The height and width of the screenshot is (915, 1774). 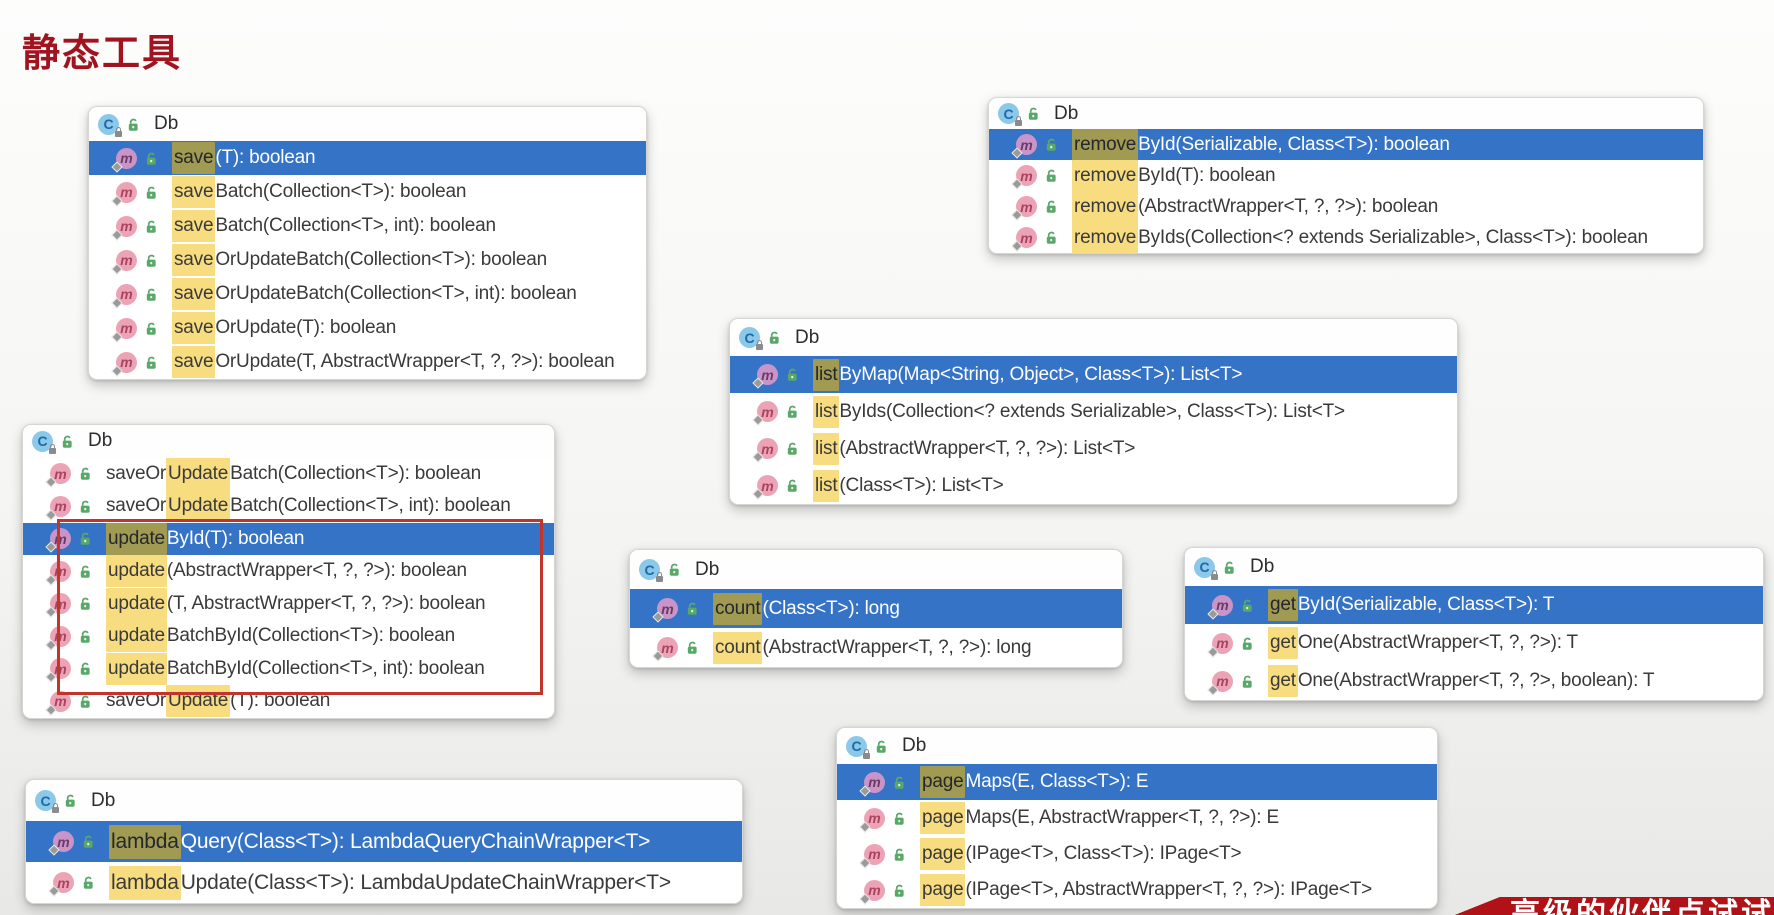 I want to click on completion-item-list-2: m list (AbstractWrapper<T, ?, ?>): List<T>, so click(x=1093, y=448).